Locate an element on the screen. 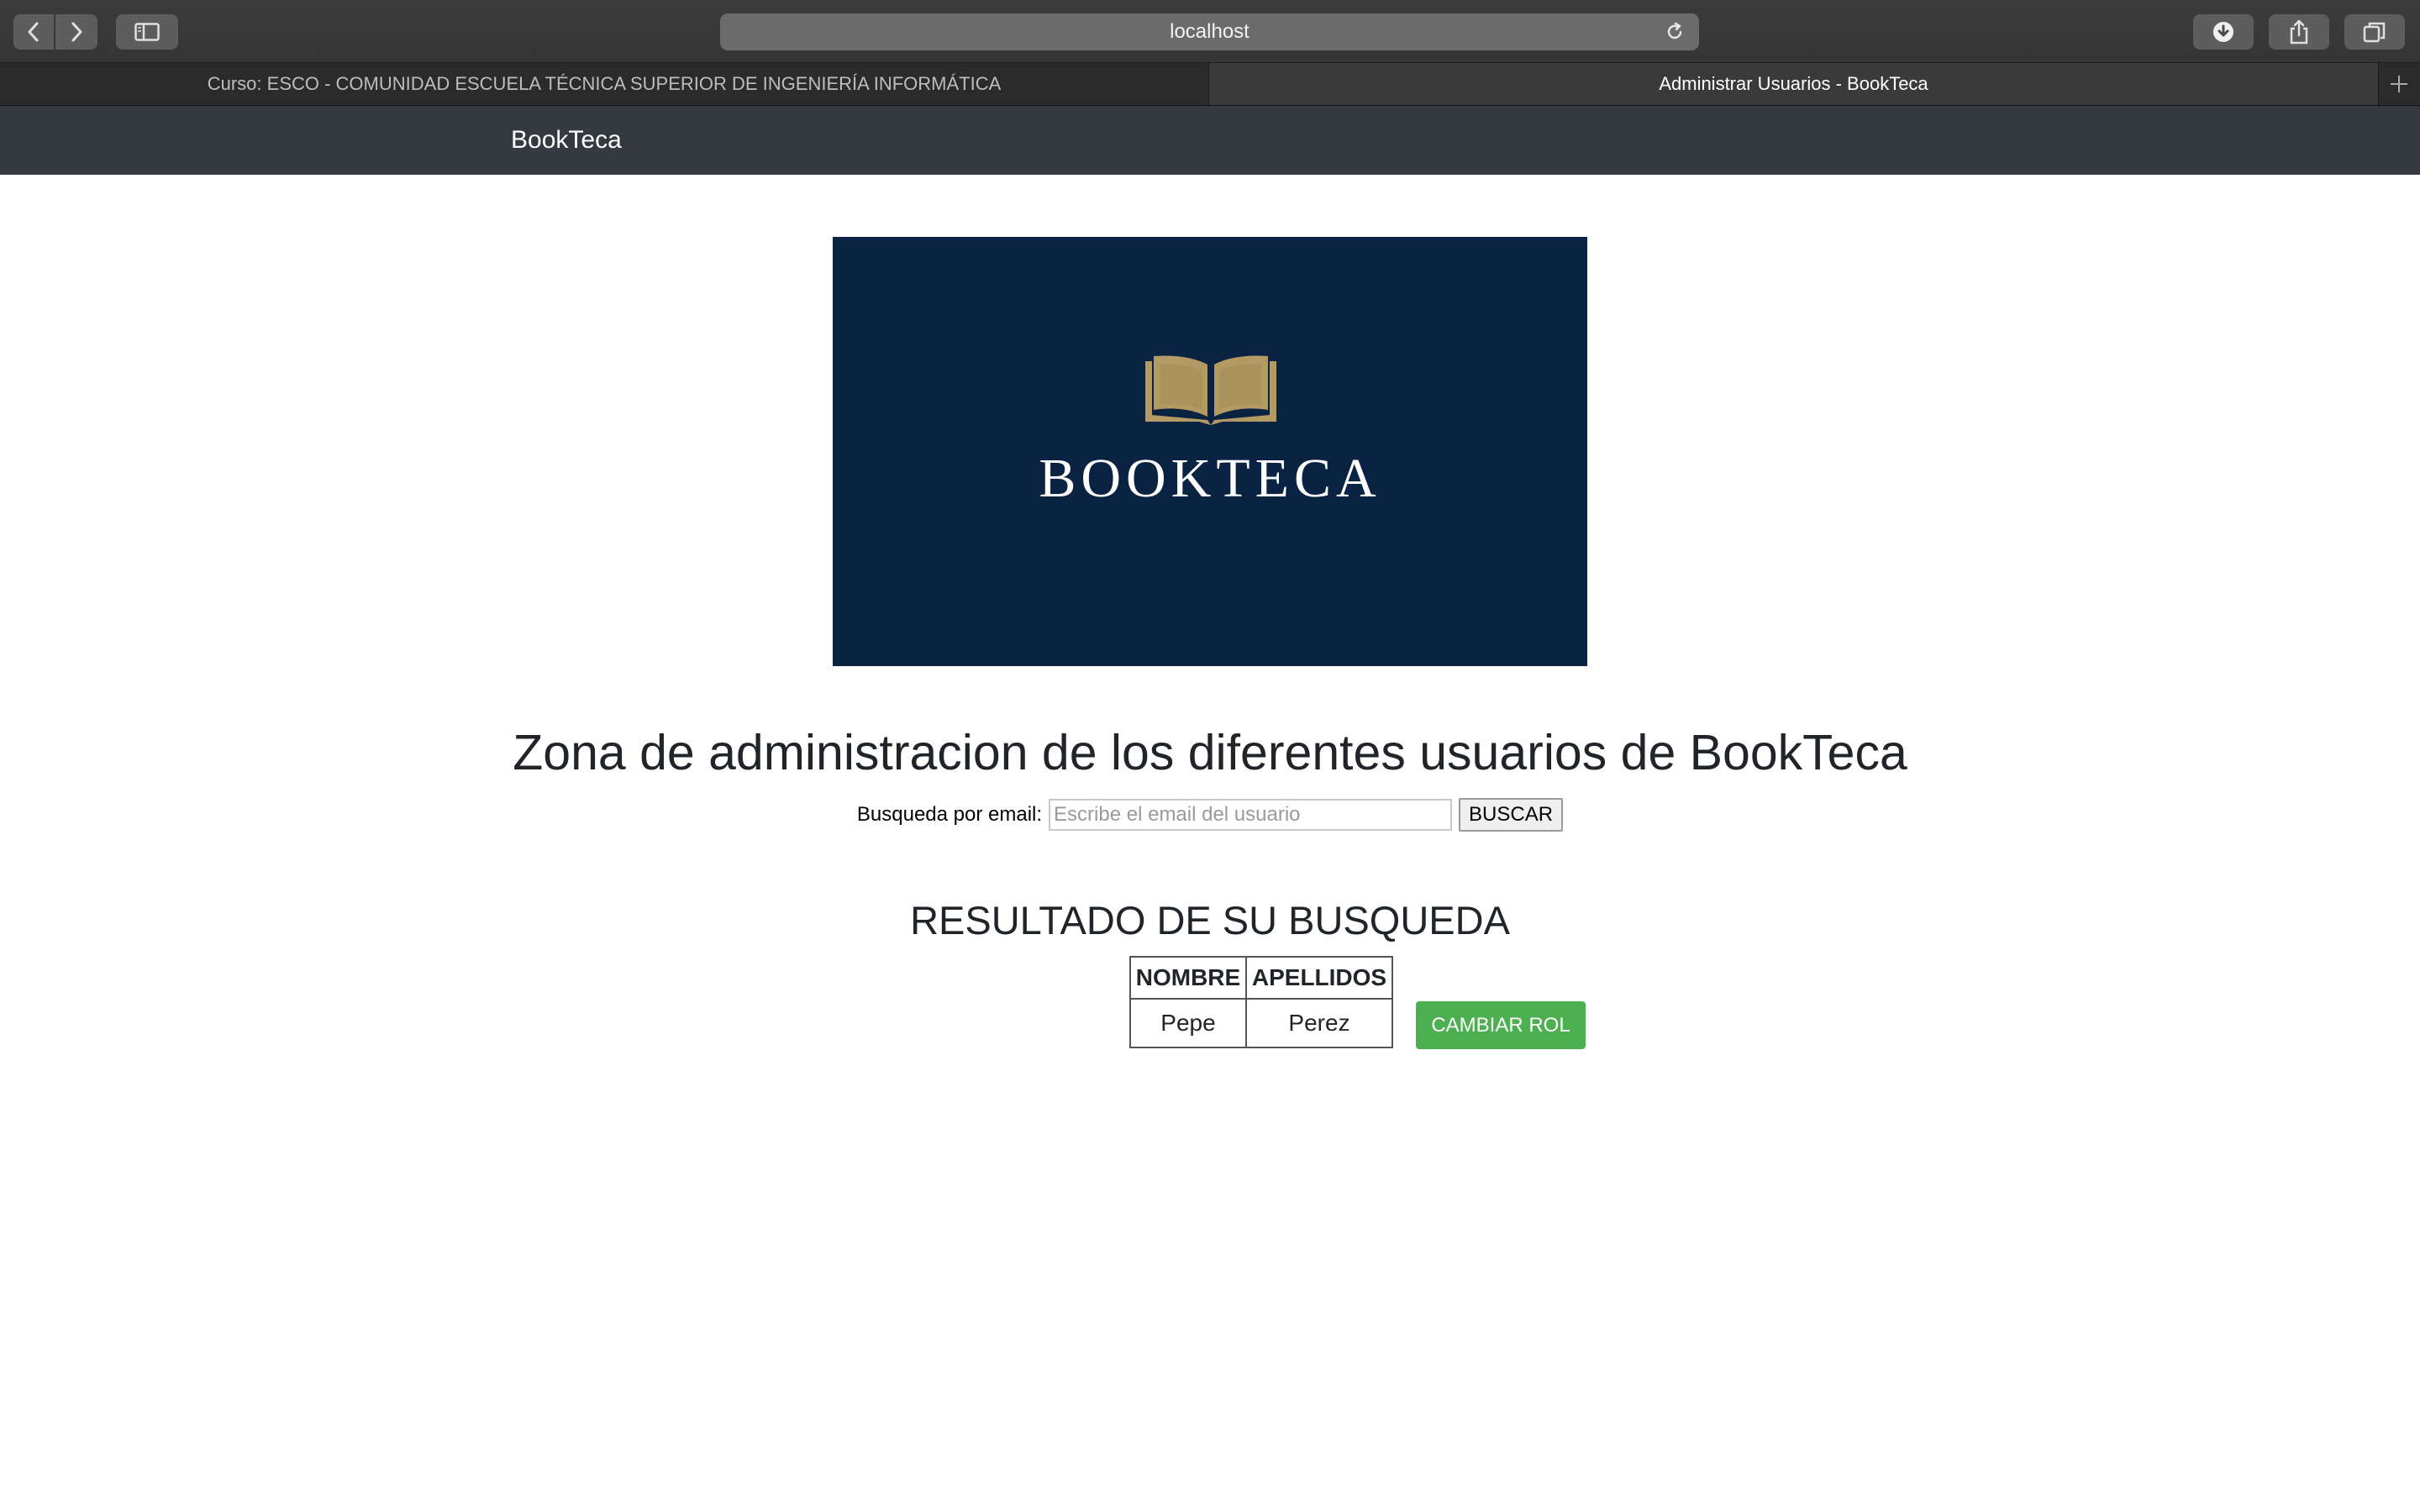  search-form: Busqueda por email: BUSCAR is located at coordinates (1210, 815).